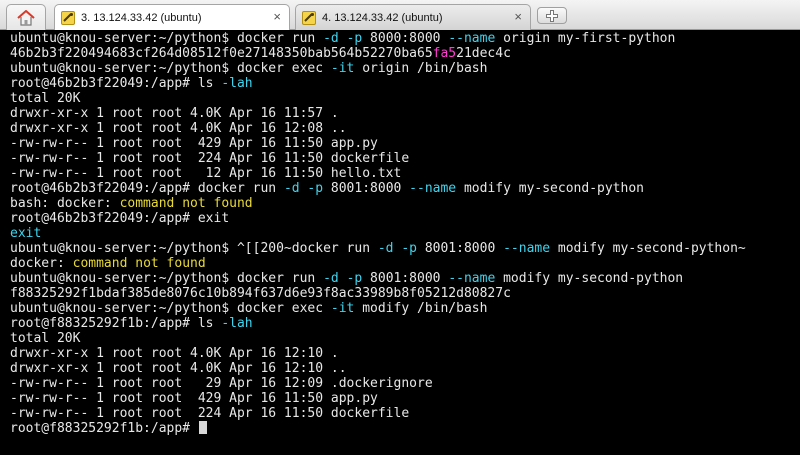  I want to click on terminal-text: root@f88325292f1b:/app#, so click(104, 428).